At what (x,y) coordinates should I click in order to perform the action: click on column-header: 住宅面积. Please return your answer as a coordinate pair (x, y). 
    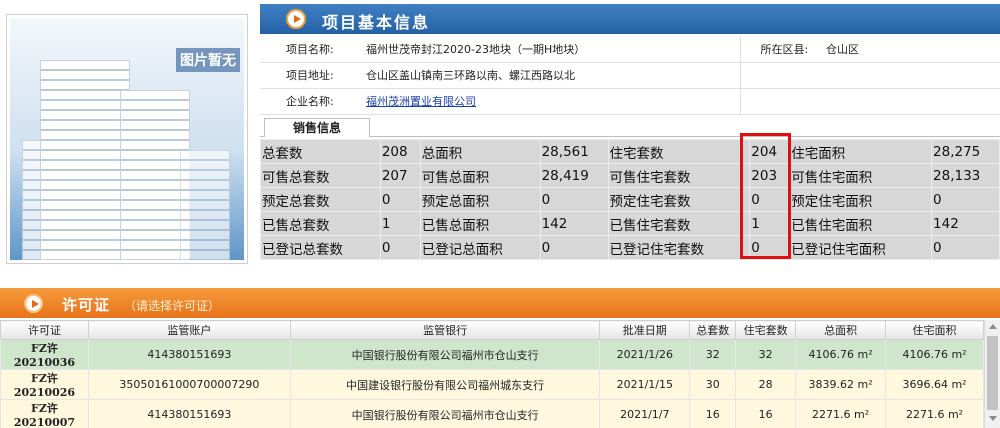
    Looking at the image, I should click on (934, 330).